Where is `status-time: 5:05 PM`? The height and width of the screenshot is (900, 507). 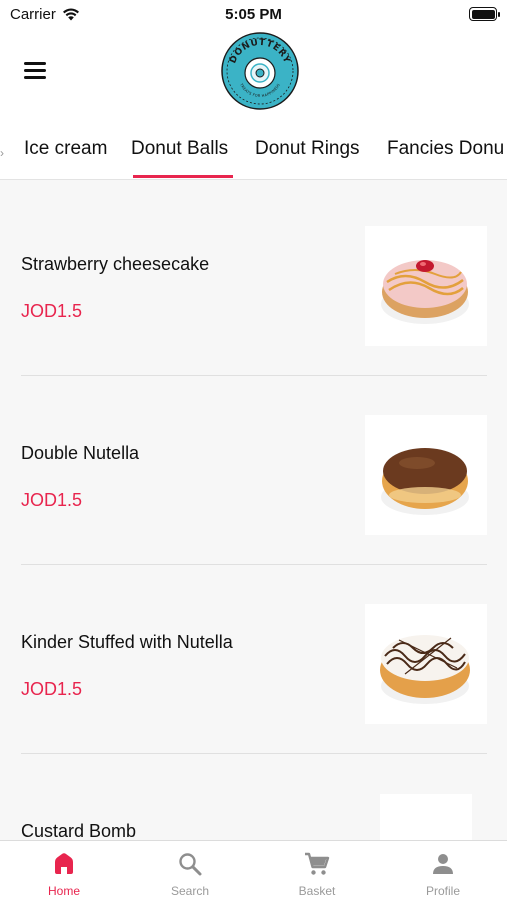
status-time: 5:05 PM is located at coordinates (253, 14).